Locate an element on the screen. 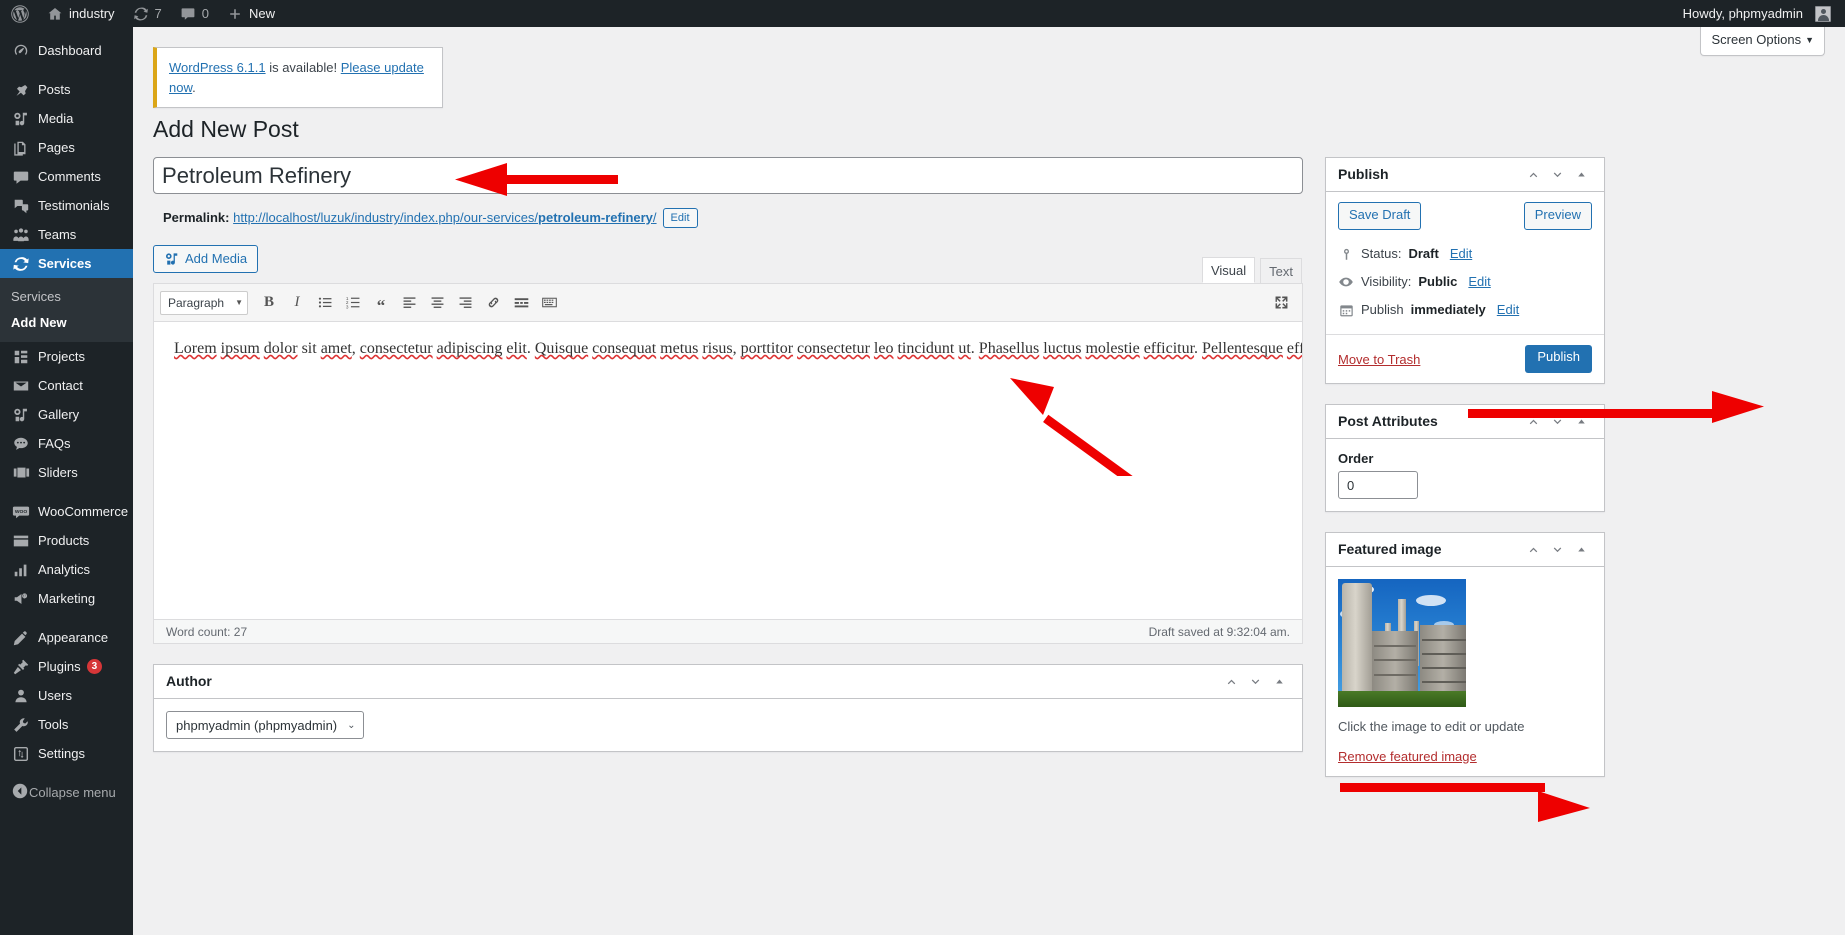  plugins-update-badge: 3 is located at coordinates (94, 666).